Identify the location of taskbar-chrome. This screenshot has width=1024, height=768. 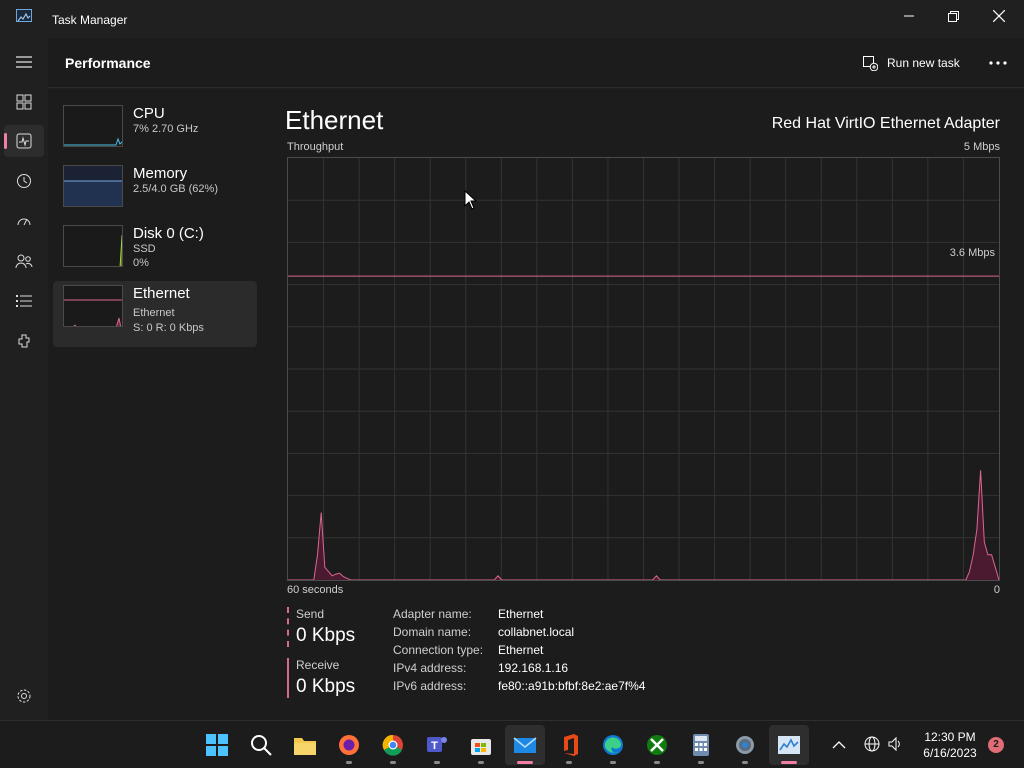
(393, 745).